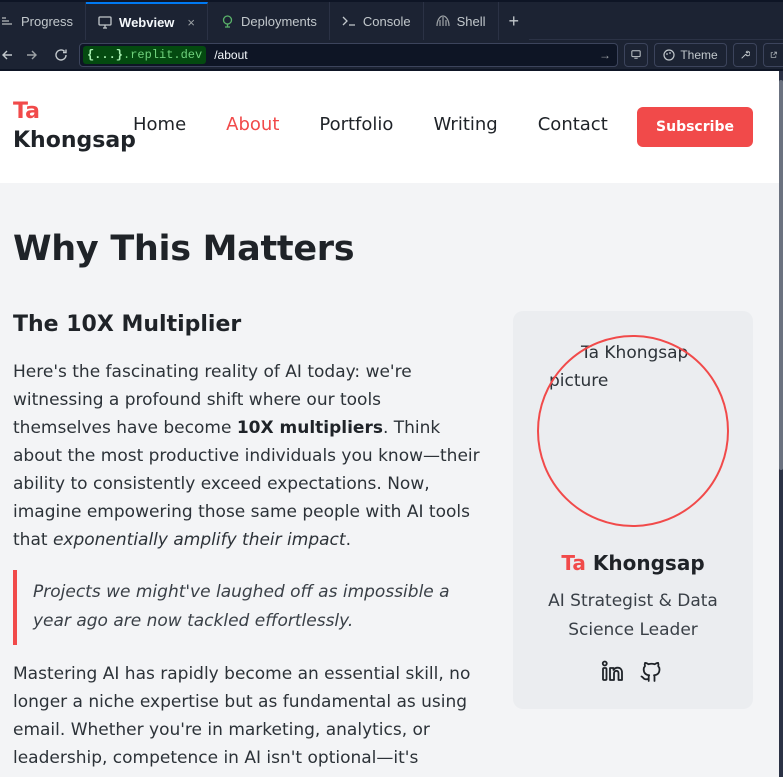  Describe the element at coordinates (669, 54) in the screenshot. I see `palette-icon` at that location.